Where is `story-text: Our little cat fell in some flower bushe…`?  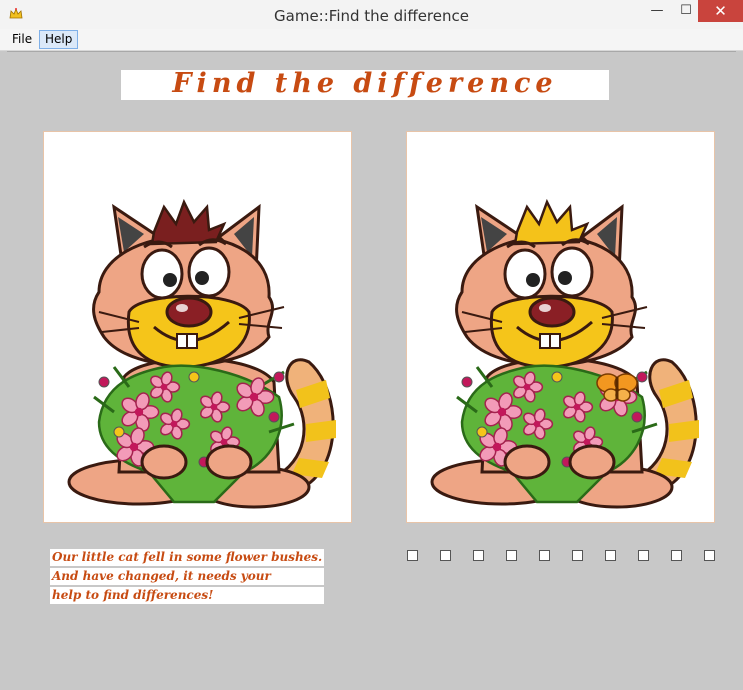 story-text: Our little cat fell in some flower bushe… is located at coordinates (187, 577).